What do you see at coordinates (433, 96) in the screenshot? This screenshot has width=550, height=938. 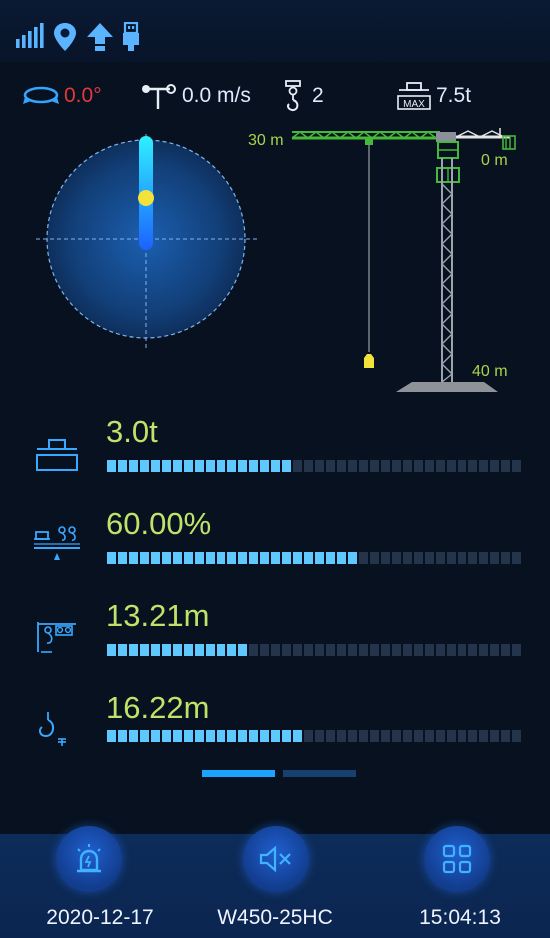 I see `max-load-readout: MAX 7.5t` at bounding box center [433, 96].